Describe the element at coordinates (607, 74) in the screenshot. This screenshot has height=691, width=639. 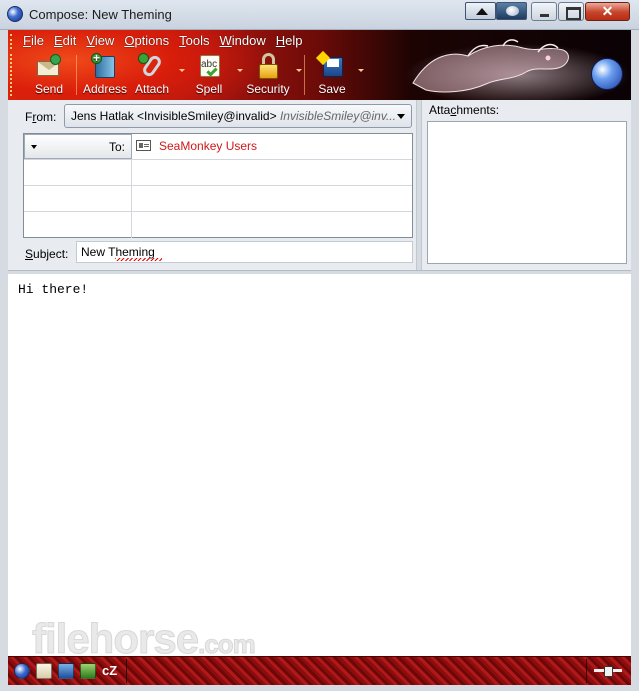
I see `seamonkey-throbber-icon` at that location.